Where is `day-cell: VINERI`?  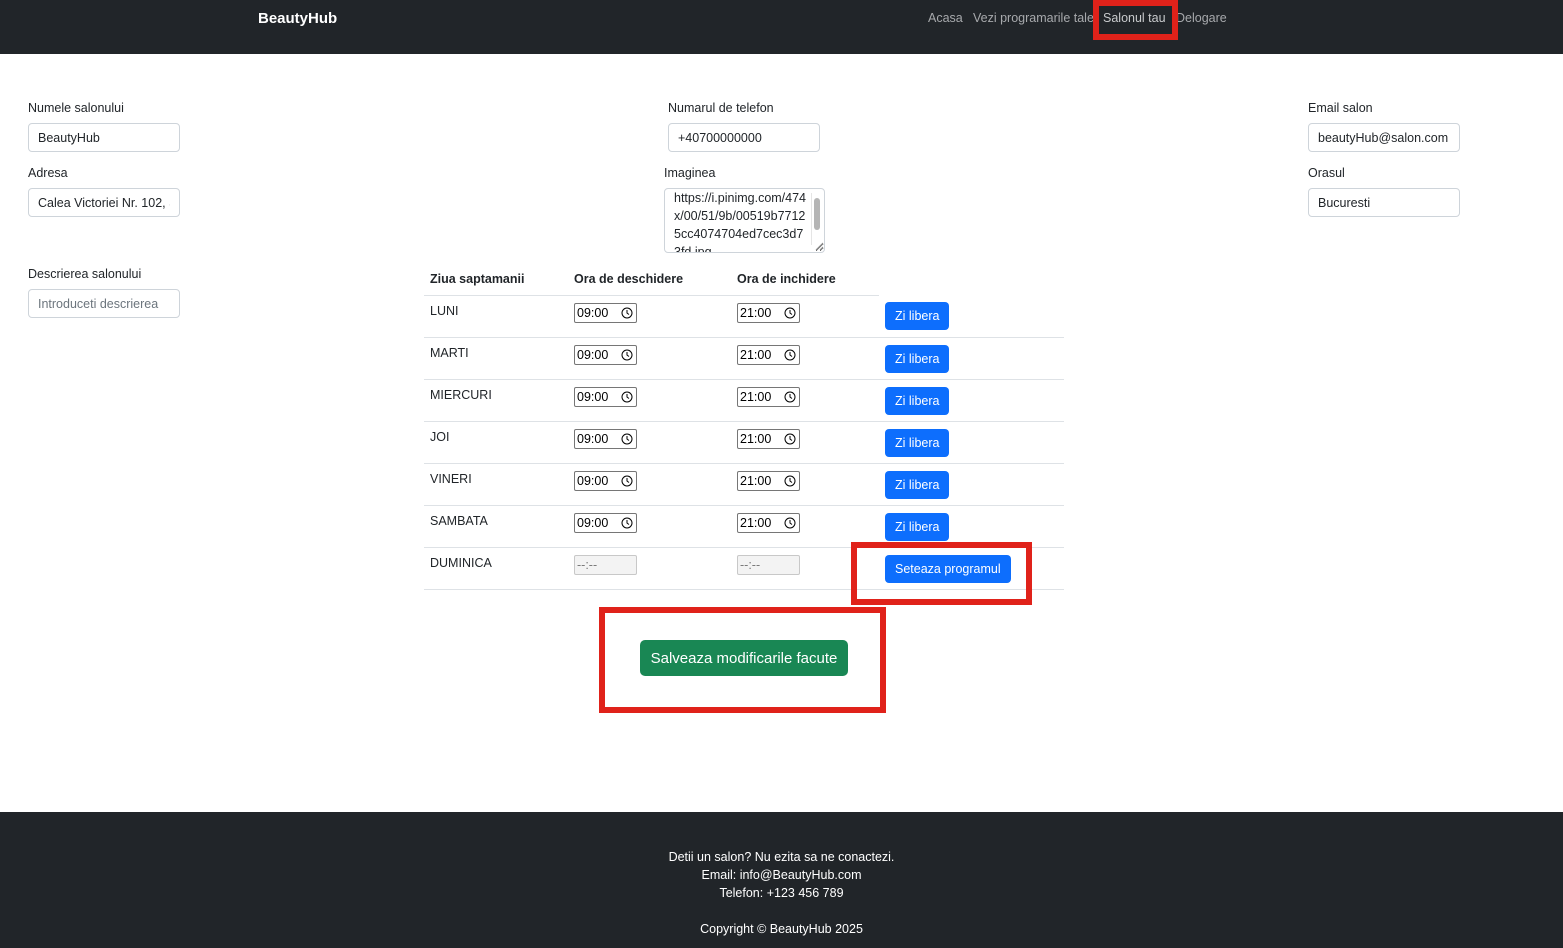
day-cell: VINERI is located at coordinates (496, 484).